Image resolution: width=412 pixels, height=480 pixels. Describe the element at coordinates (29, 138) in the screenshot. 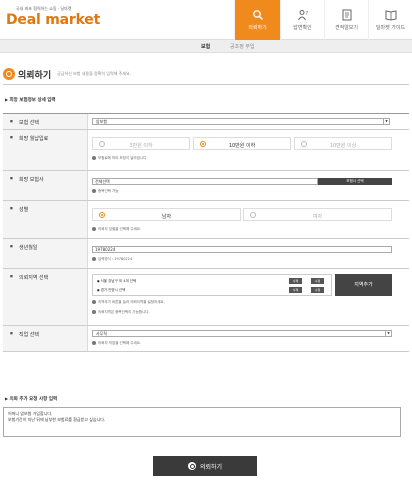

I see `label-monthly-premium: 희망 월납입료` at that location.